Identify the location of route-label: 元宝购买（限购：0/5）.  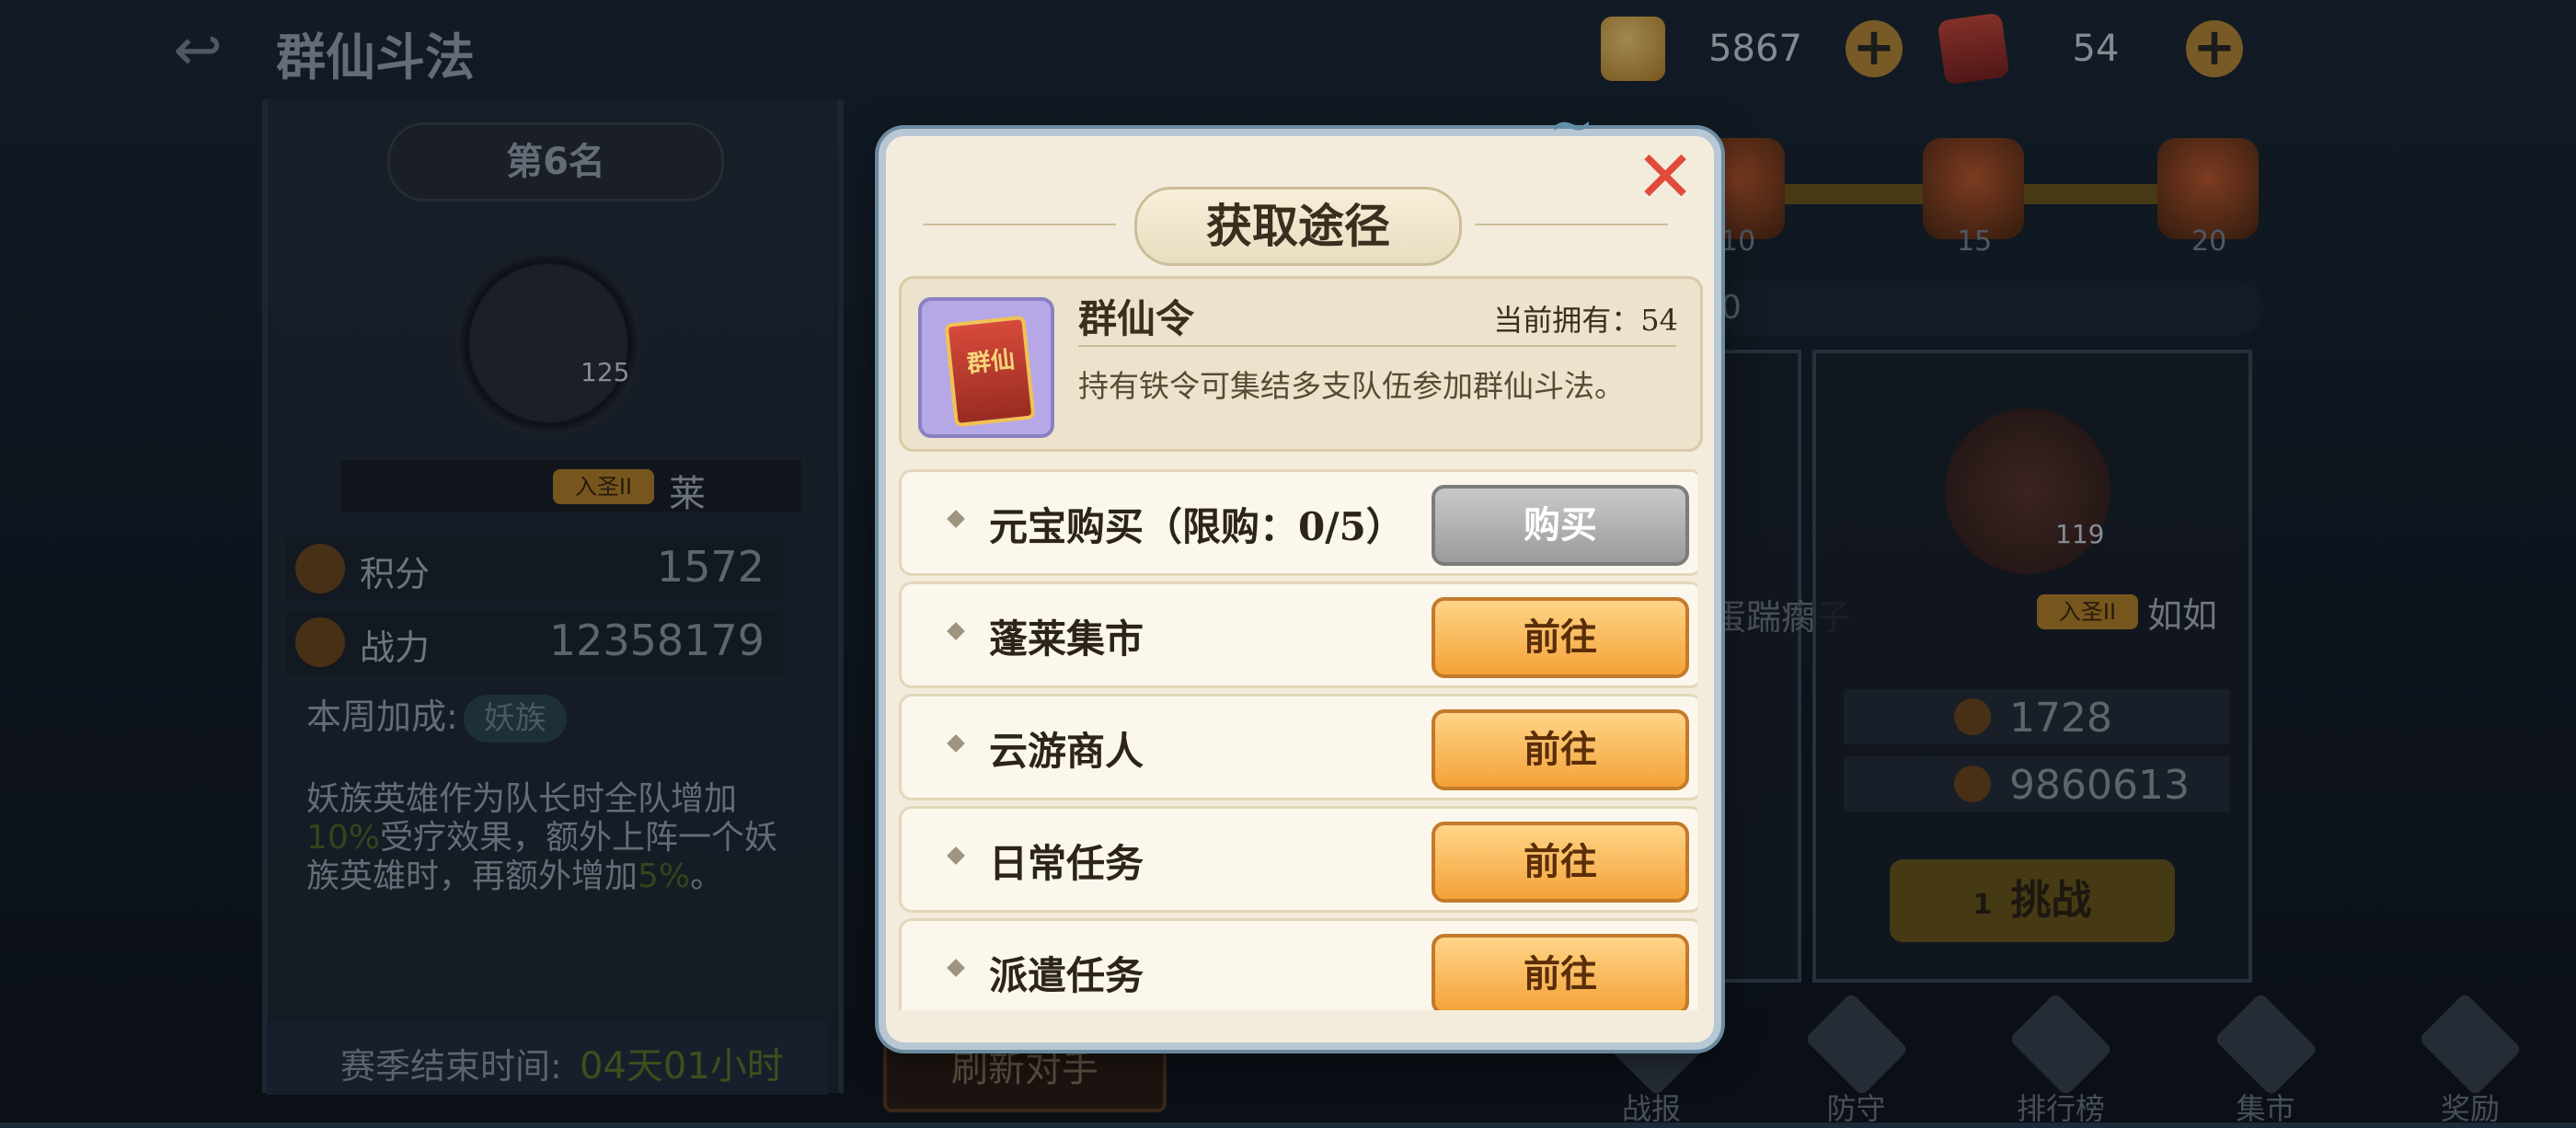
(1197, 527).